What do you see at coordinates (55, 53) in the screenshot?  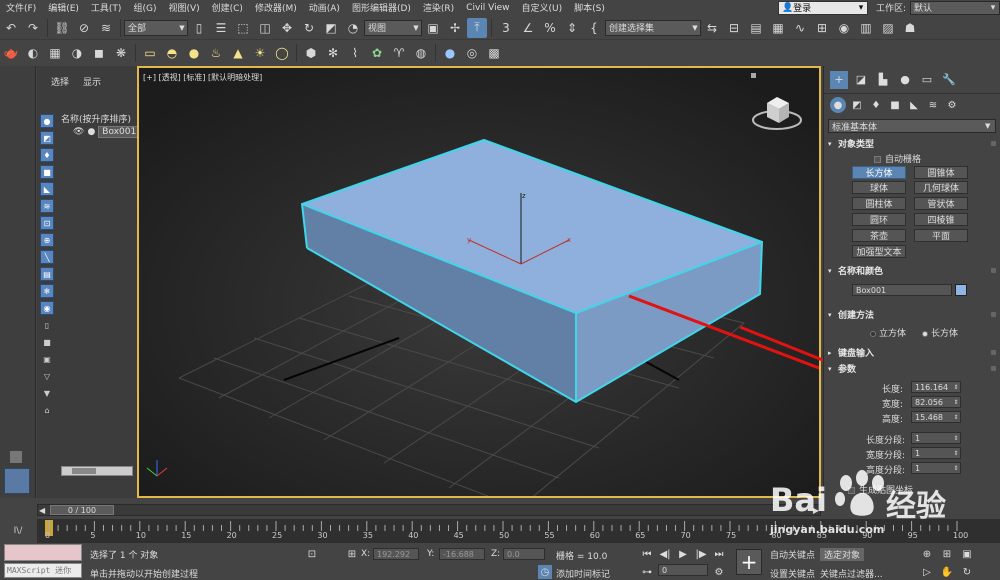 I see `scene-icon: ▦` at bounding box center [55, 53].